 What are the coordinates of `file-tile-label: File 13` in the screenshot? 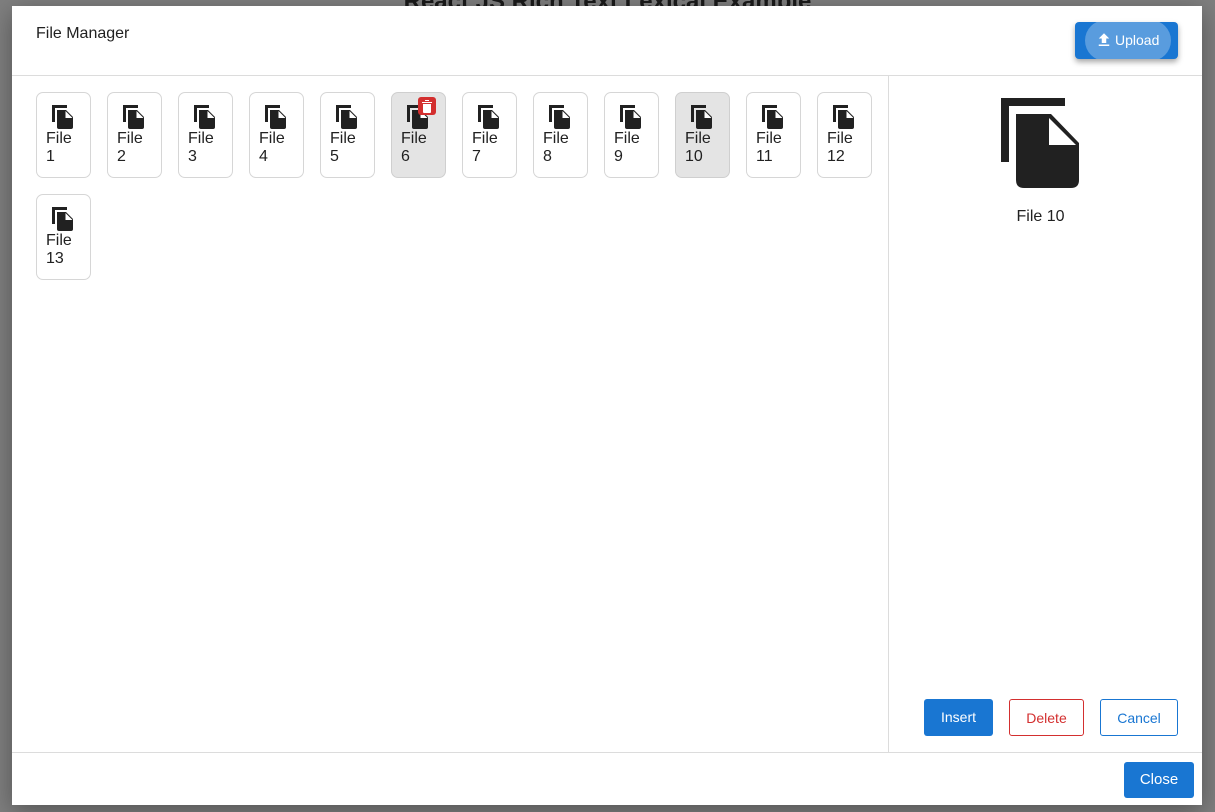 It's located at (59, 249).